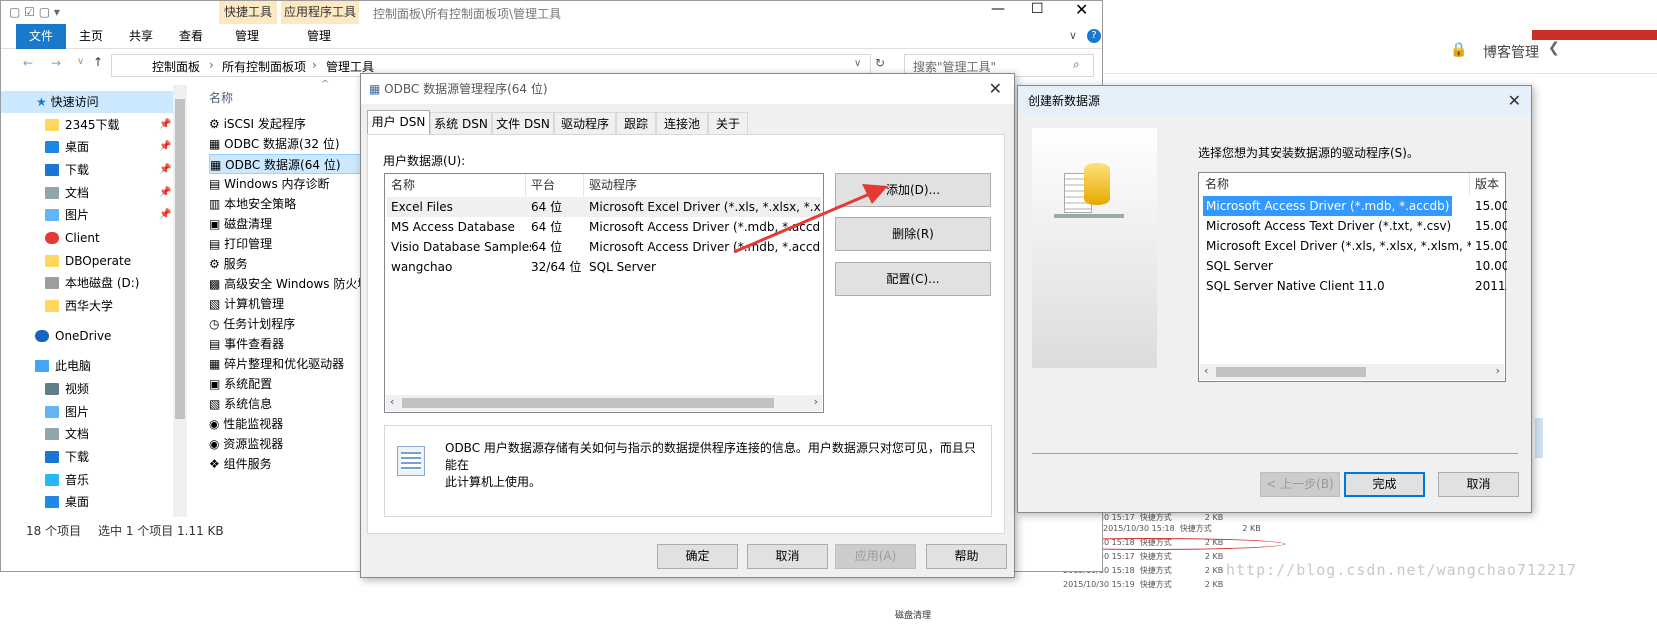 The image size is (1657, 624). What do you see at coordinates (636, 123) in the screenshot?
I see `tab-tracing: 跟踪` at bounding box center [636, 123].